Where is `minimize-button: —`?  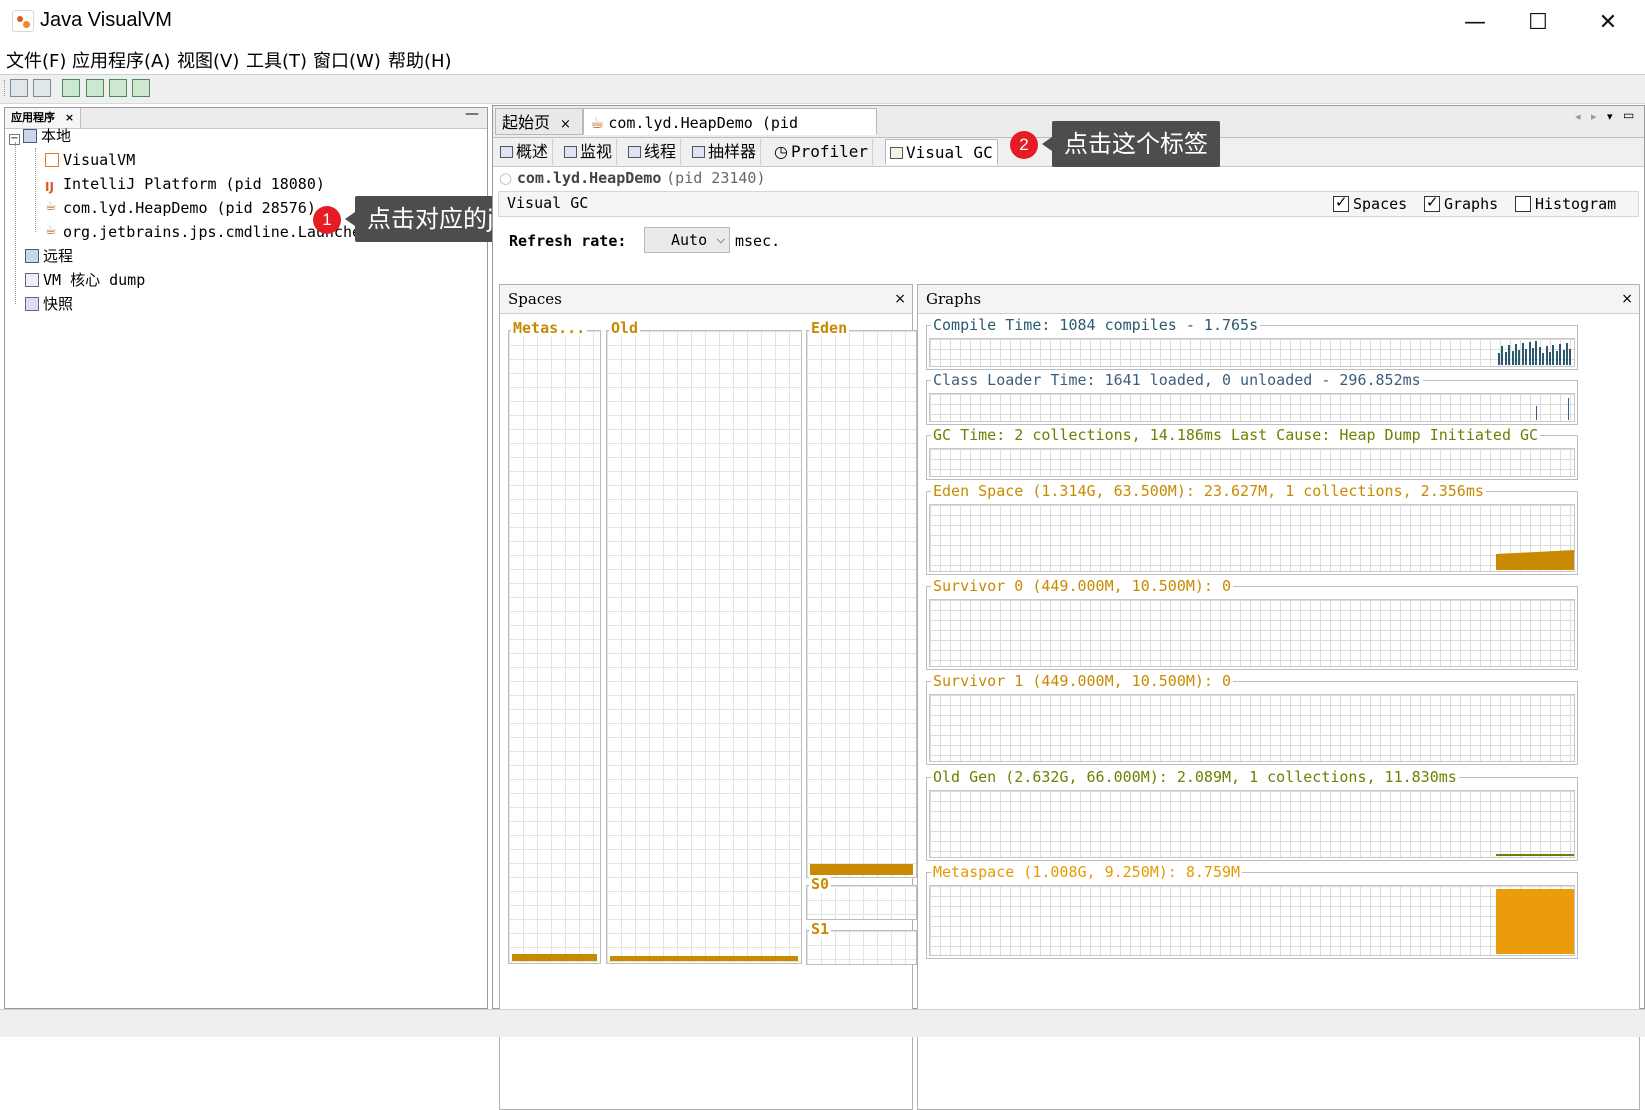 minimize-button: — is located at coordinates (1475, 22).